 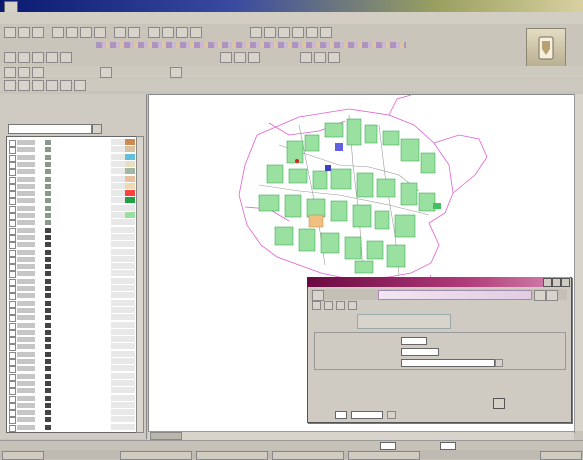 What do you see at coordinates (38, 85) in the screenshot?
I see `tool-c-icon` at bounding box center [38, 85].